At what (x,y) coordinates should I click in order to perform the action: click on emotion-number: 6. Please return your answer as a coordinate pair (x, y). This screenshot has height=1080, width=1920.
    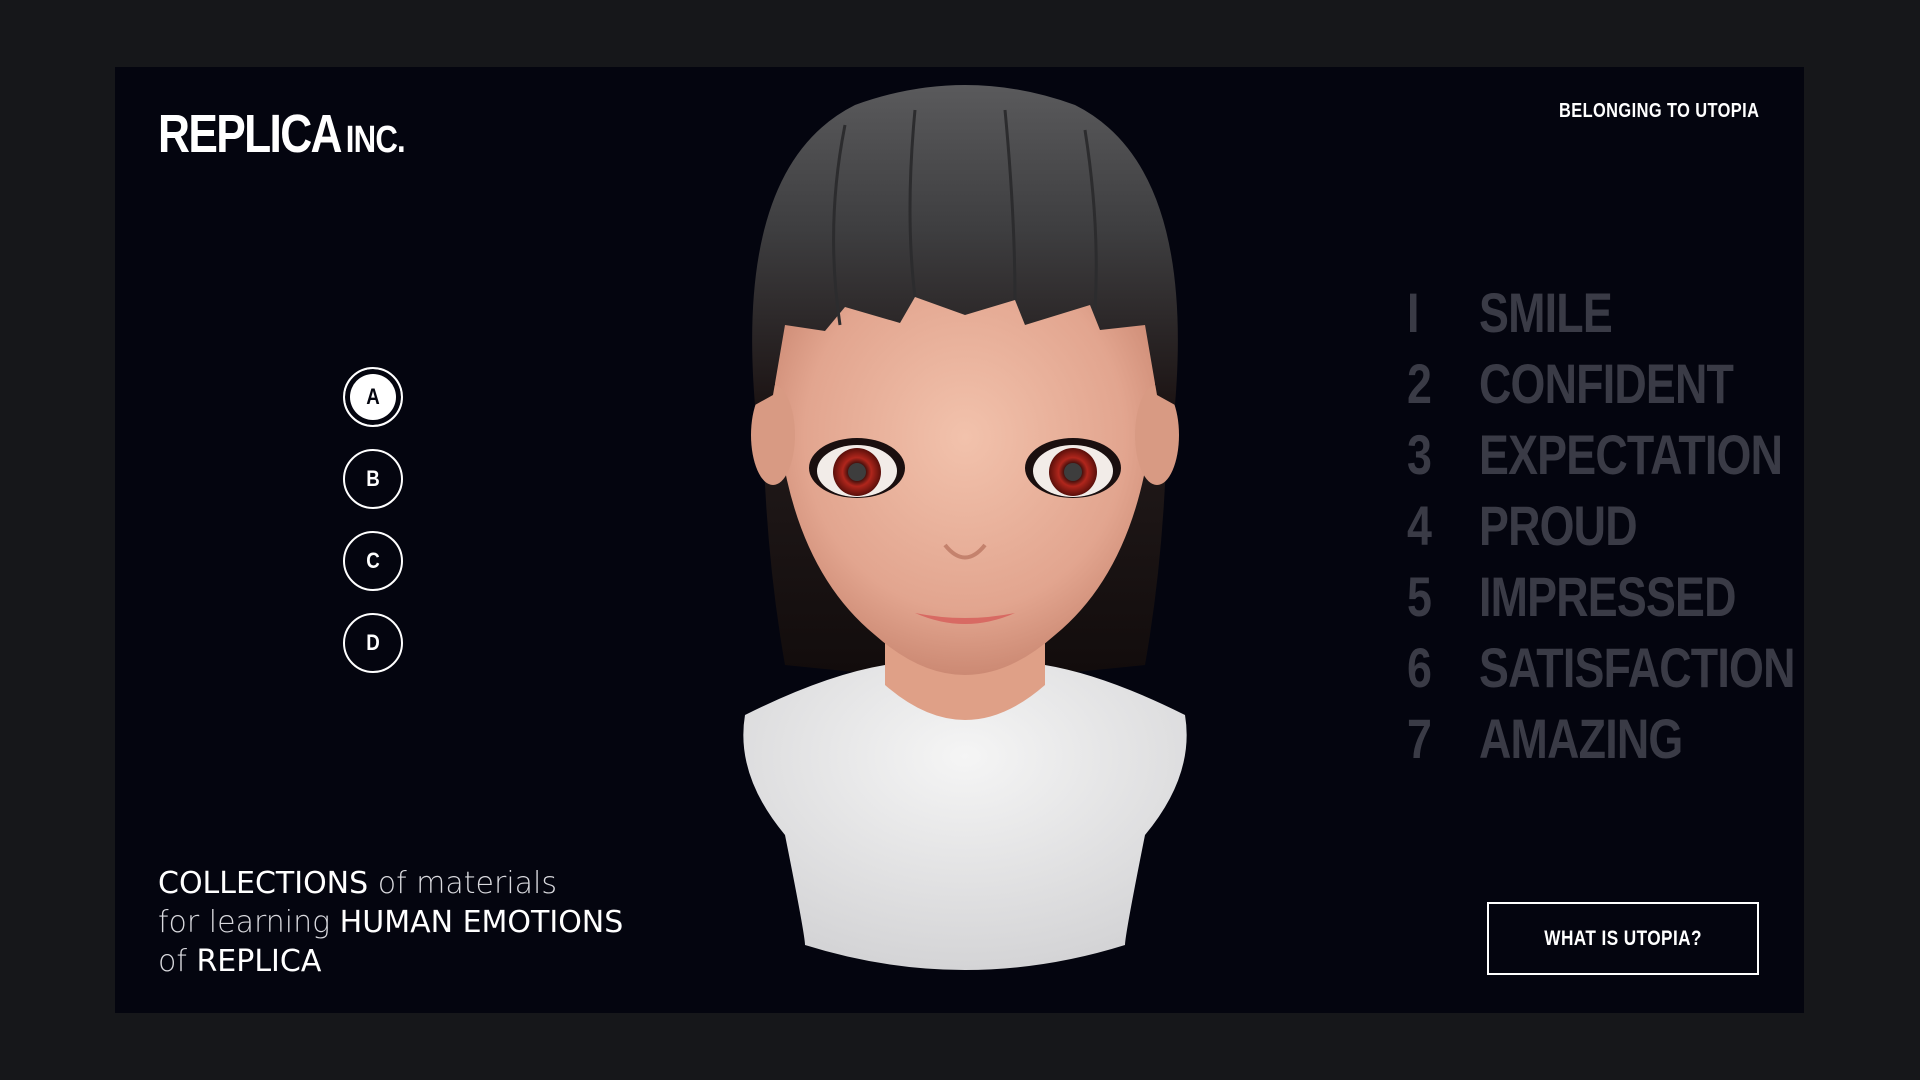
    Looking at the image, I should click on (1419, 667).